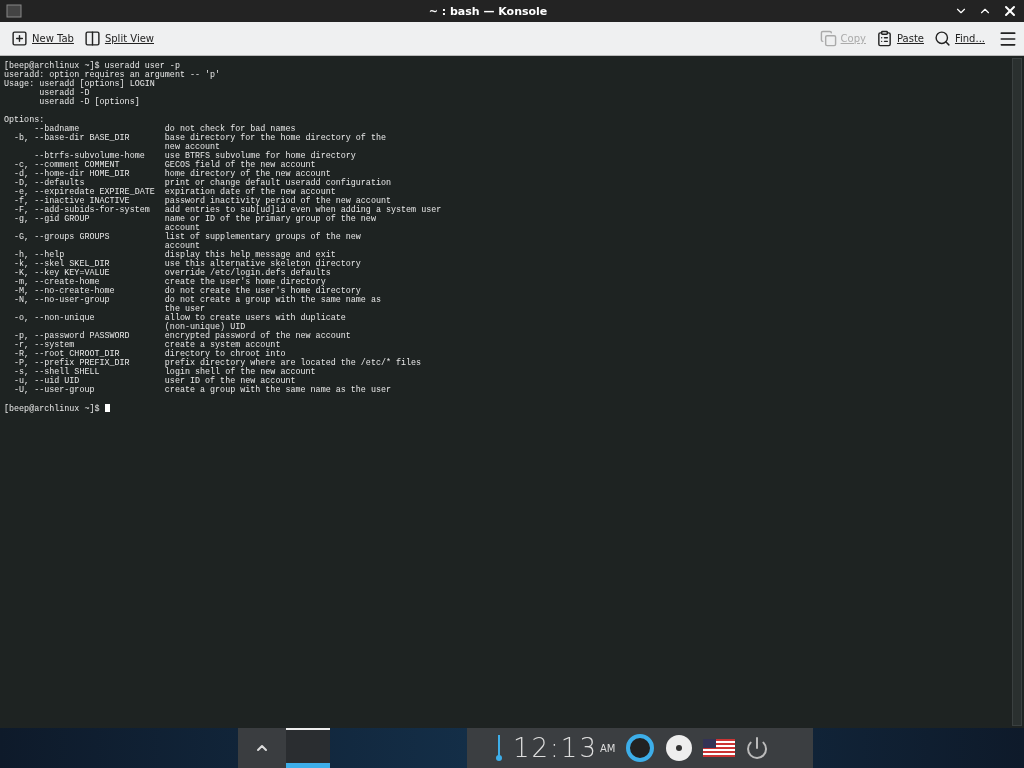  What do you see at coordinates (202, 183) in the screenshot?
I see `terminal-line: -D, --defaults print or change default useradd configuration` at bounding box center [202, 183].